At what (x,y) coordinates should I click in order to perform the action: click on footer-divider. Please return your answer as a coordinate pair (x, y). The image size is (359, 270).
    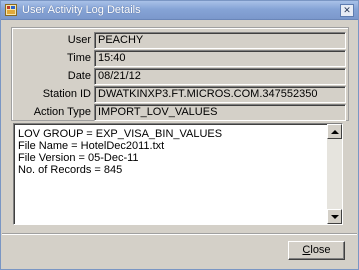
    Looking at the image, I should click on (179, 234).